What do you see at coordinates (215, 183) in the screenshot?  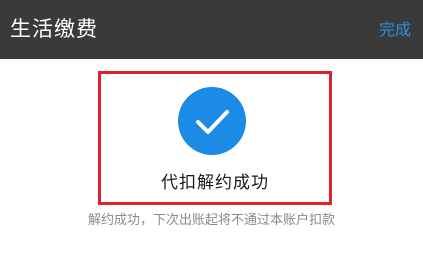 I see `success-message: 代扣解约成功` at bounding box center [215, 183].